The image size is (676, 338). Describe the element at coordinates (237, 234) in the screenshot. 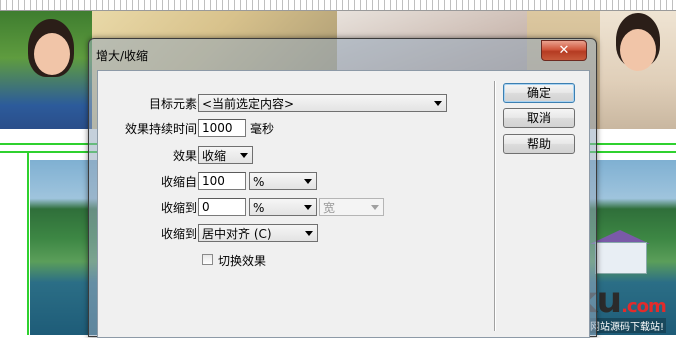

I see `align-value: 居中对齐 (C)` at that location.